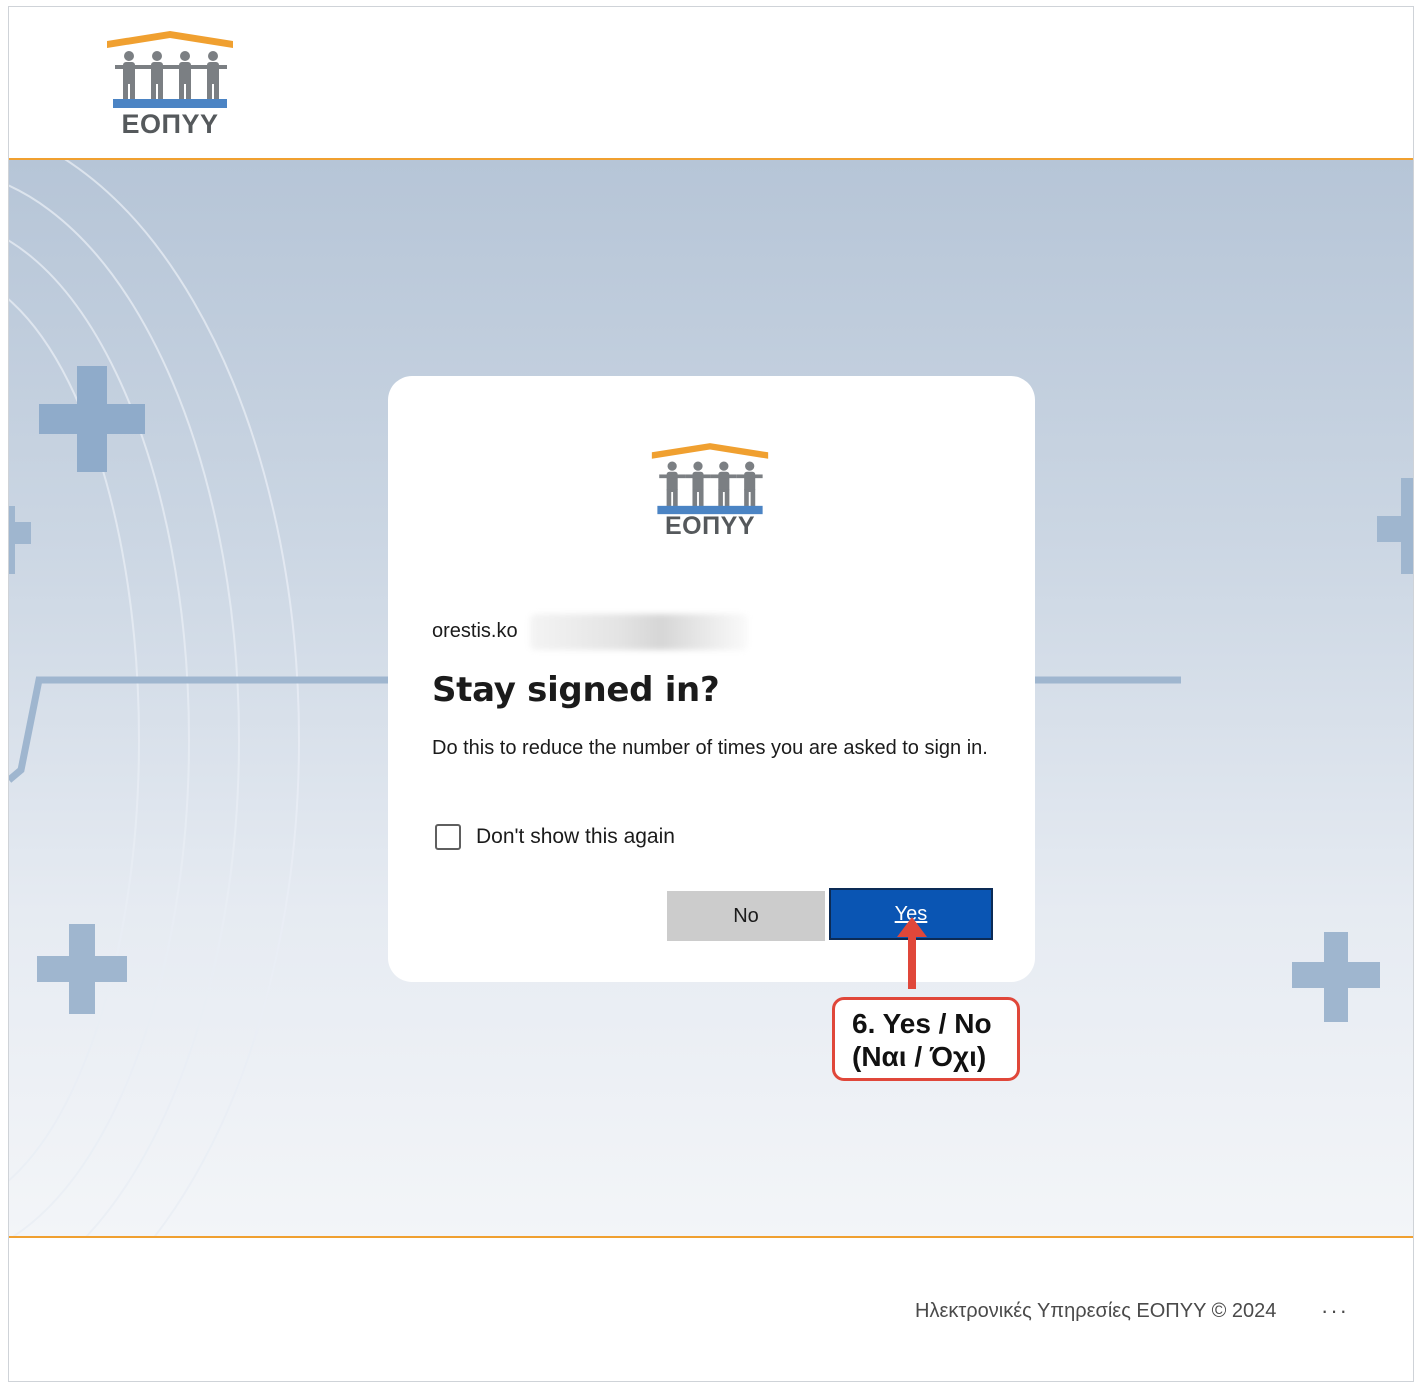 The image size is (1421, 1385). What do you see at coordinates (1096, 1311) in the screenshot?
I see `footer-copyright: Ηλεκτρονικές Υπηρεσίες ΕΟΠΥΥ © 2024` at bounding box center [1096, 1311].